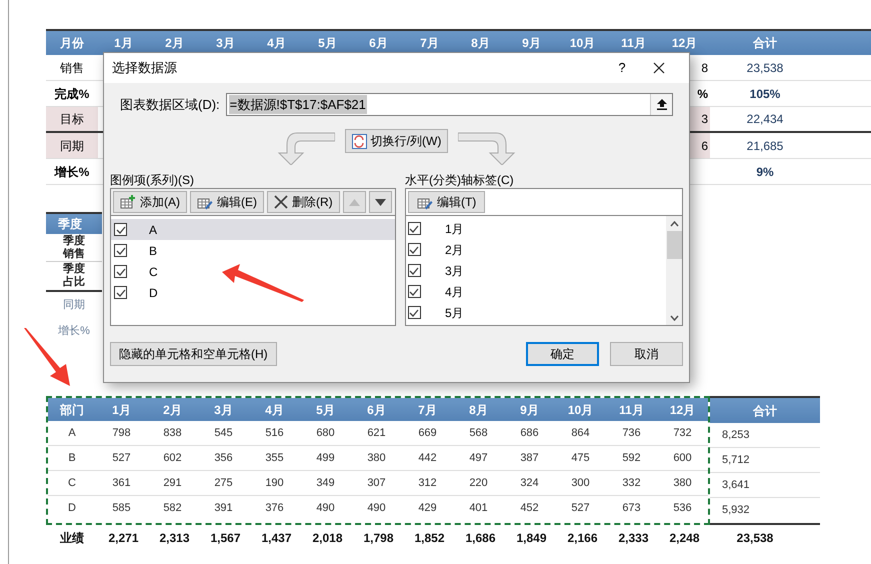 The image size is (871, 564). Describe the element at coordinates (121, 508) in the screenshot. I see `table-cell-text: 585` at that location.